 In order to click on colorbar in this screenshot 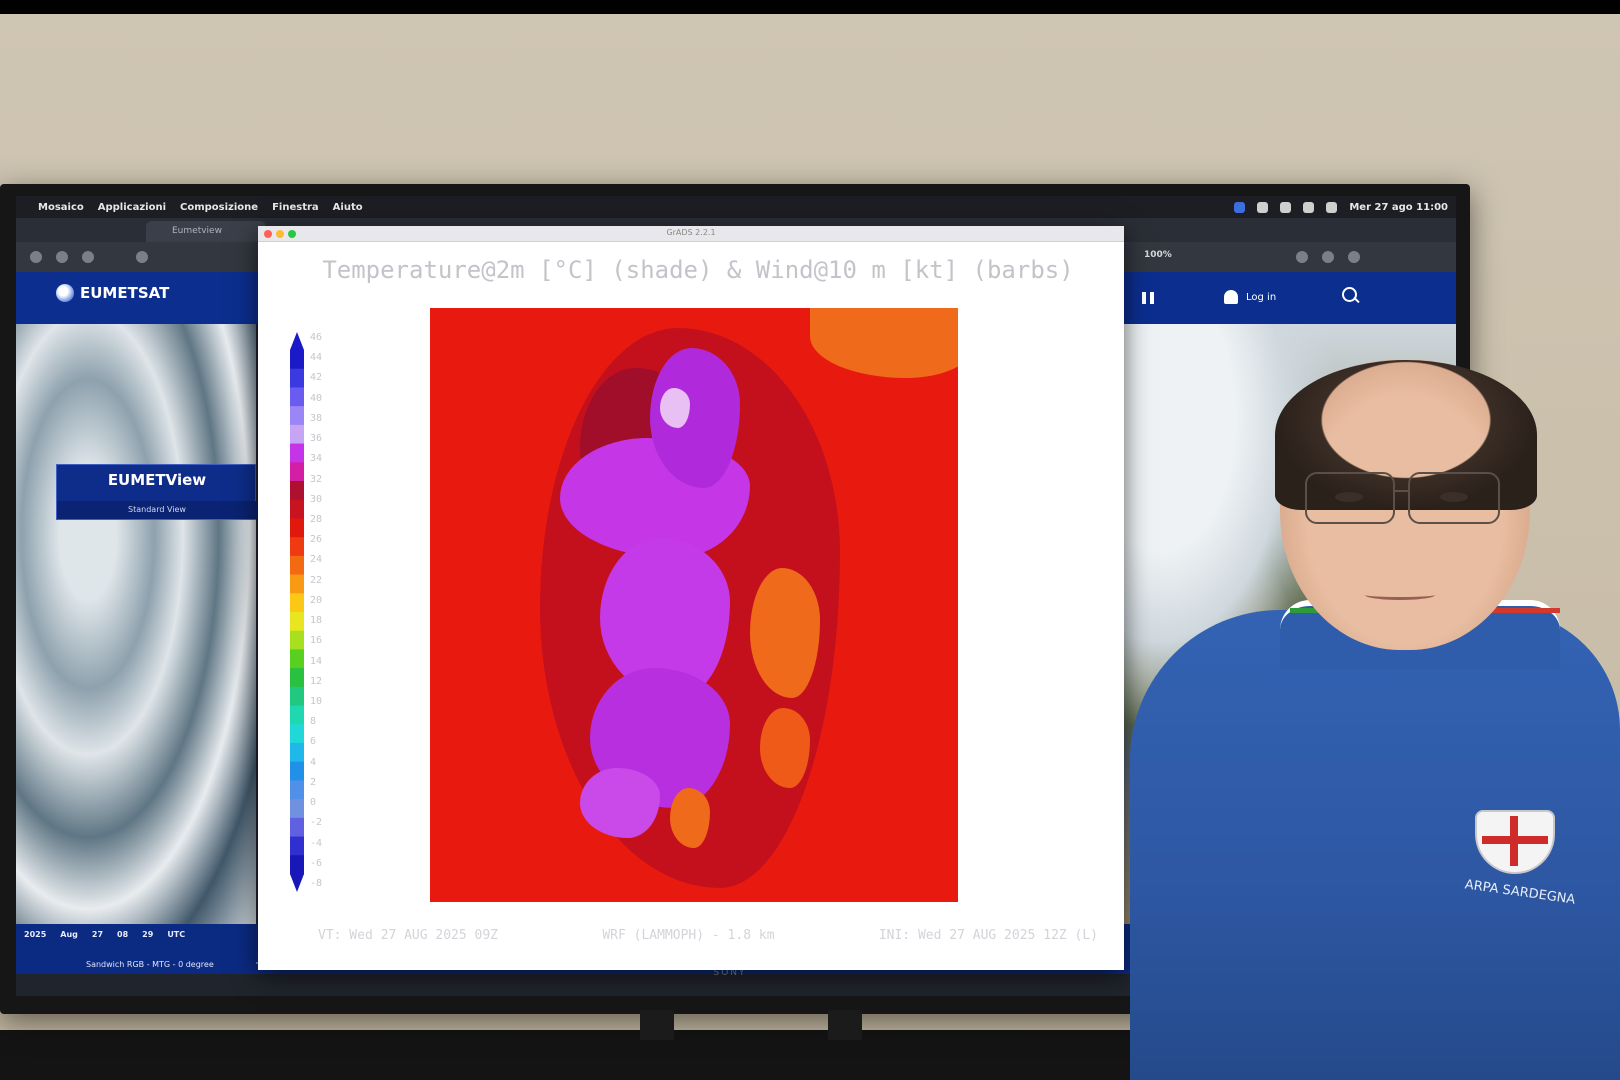, I will do `click(297, 612)`.